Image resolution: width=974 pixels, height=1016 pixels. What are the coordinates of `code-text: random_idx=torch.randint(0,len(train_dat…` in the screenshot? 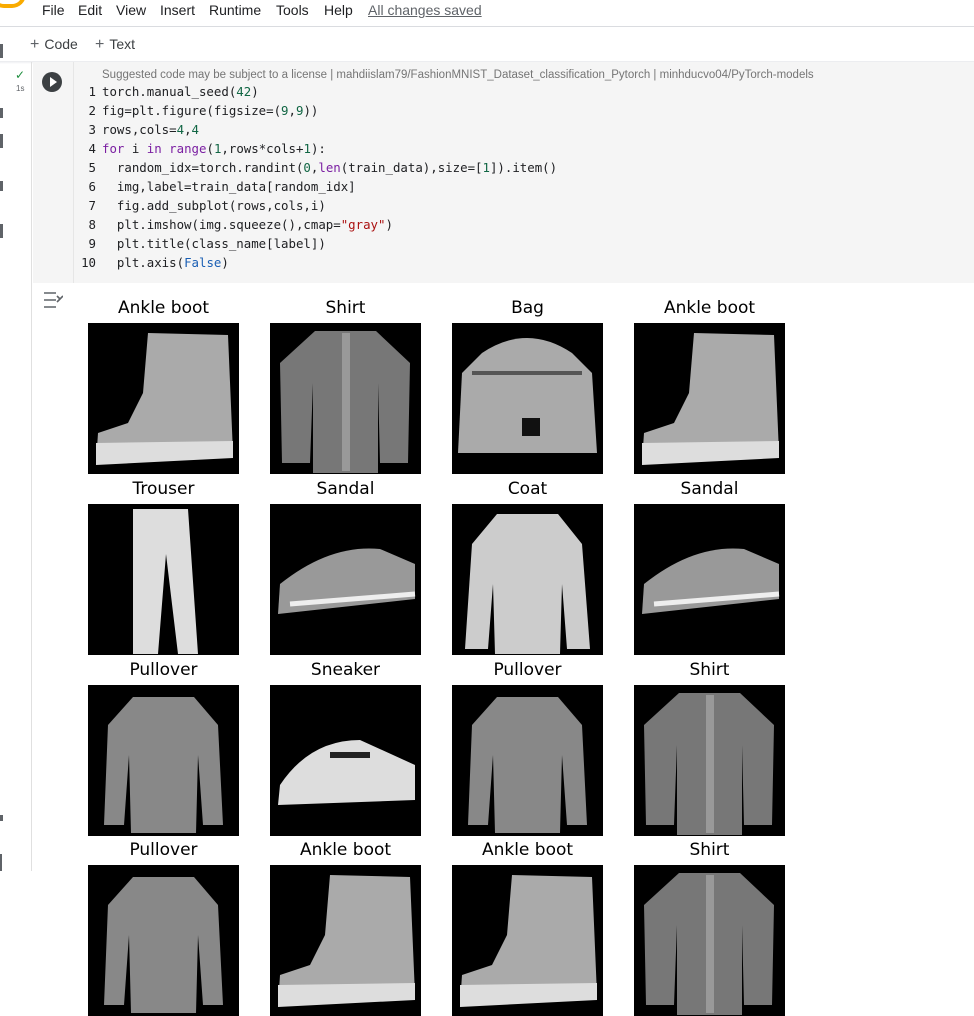 It's located at (330, 167).